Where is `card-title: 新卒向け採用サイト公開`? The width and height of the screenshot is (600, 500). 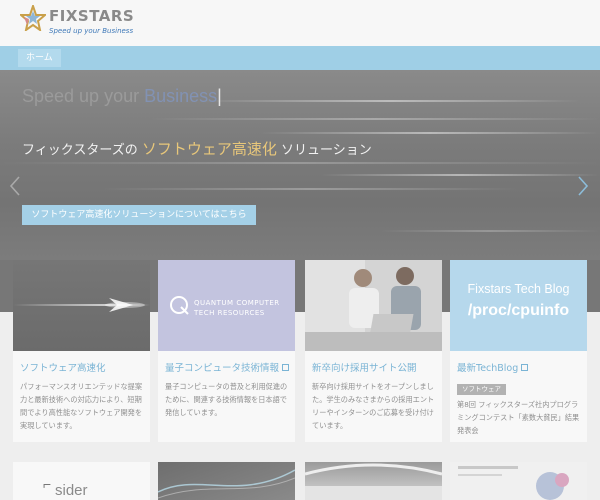
card-title: 新卒向け採用サイト公開 is located at coordinates (364, 367).